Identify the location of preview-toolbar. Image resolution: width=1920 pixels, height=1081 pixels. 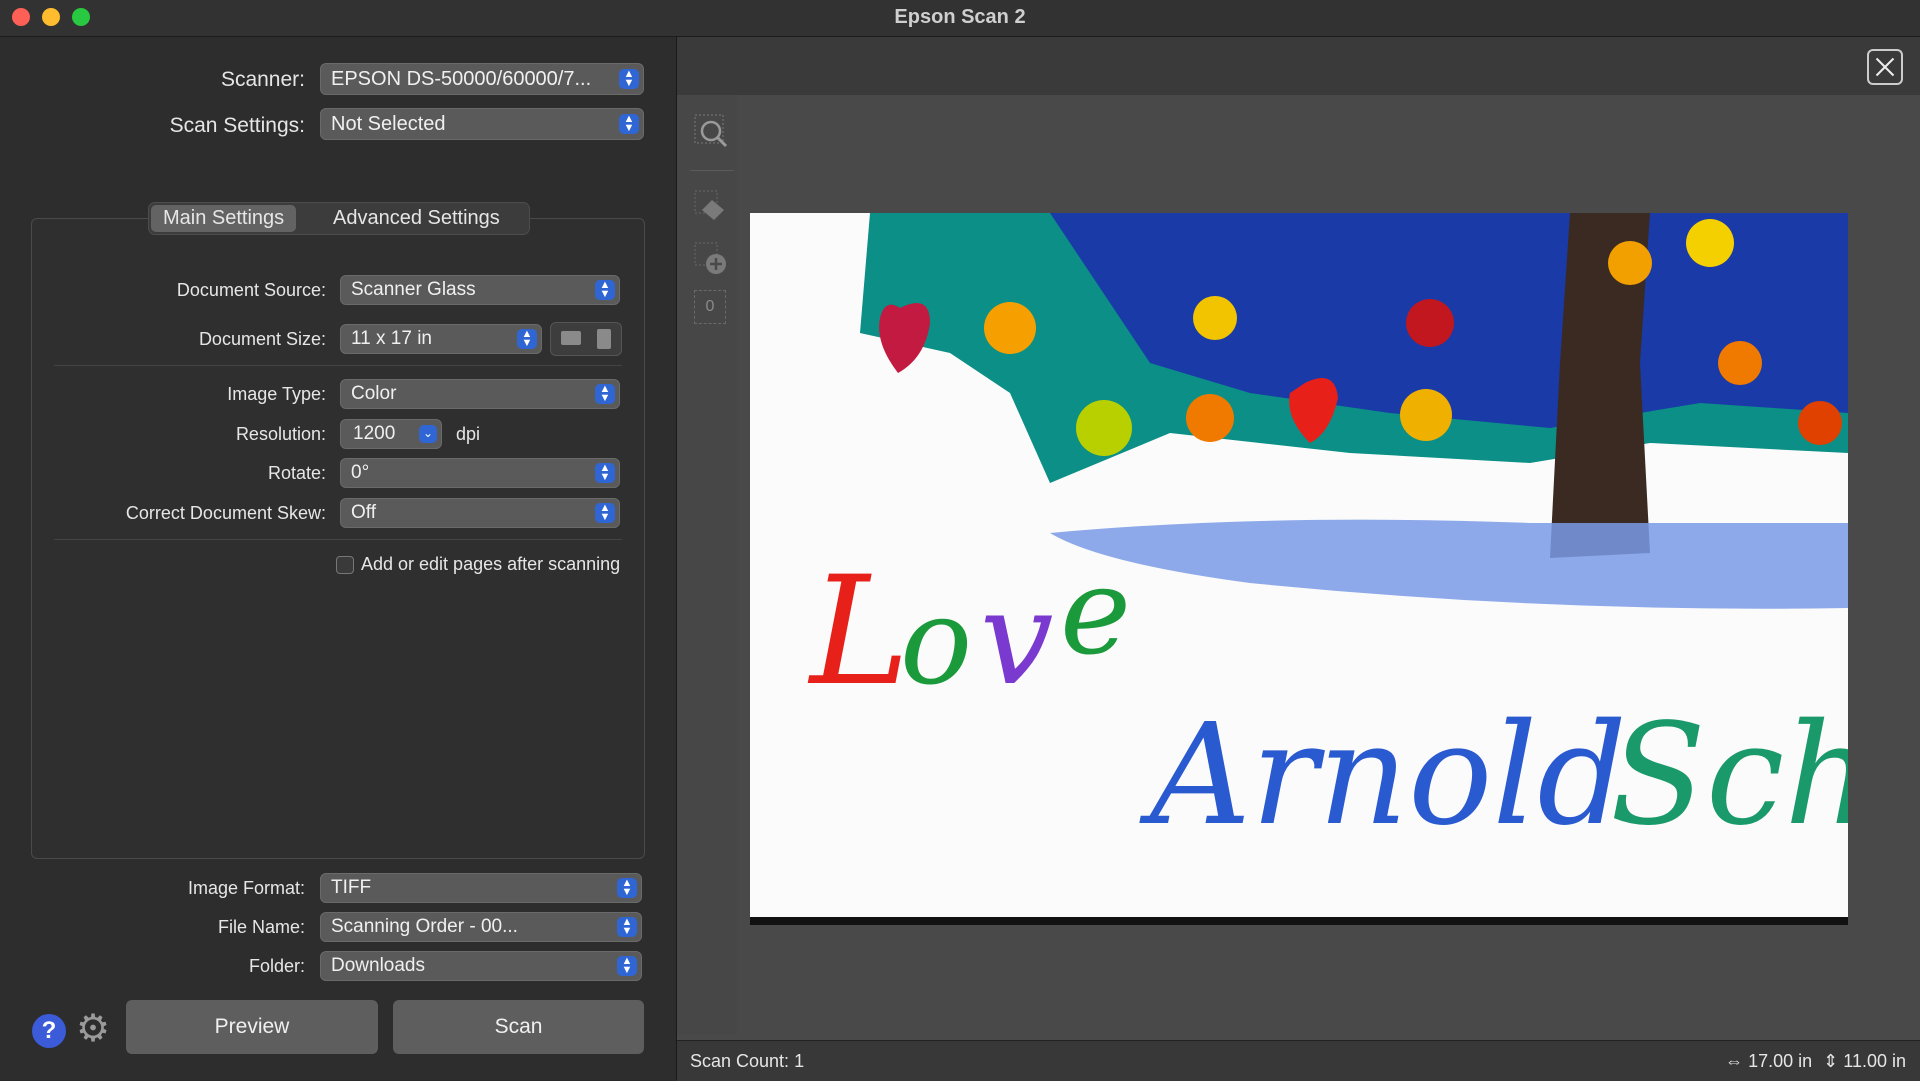
(707, 565).